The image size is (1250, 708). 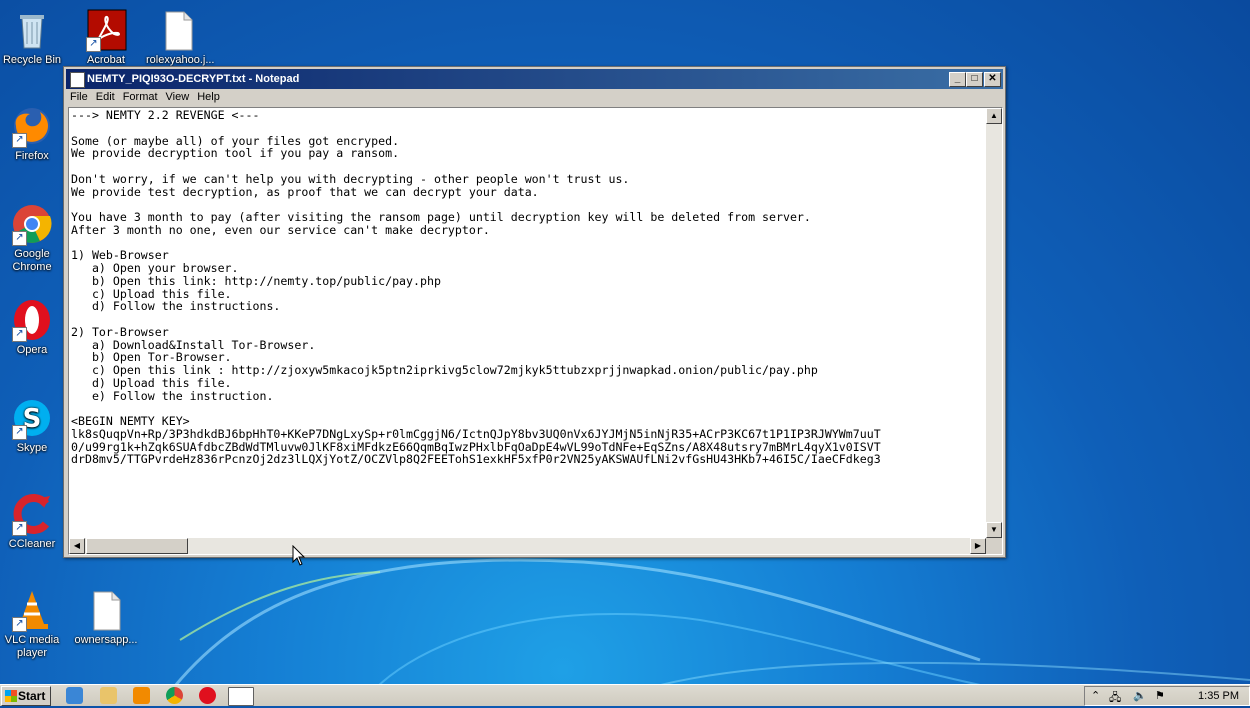 What do you see at coordinates (77, 80) in the screenshot?
I see `notepad-icon` at bounding box center [77, 80].